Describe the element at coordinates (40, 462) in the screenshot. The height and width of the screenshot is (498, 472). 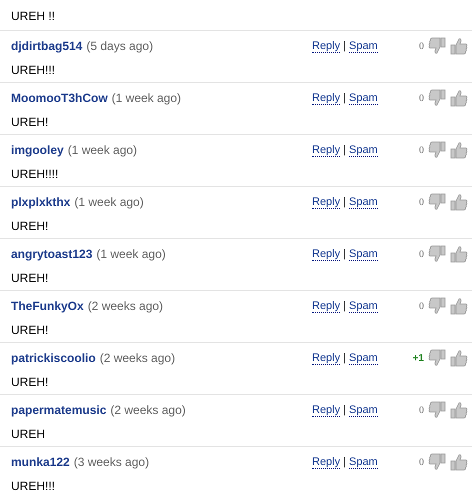
I see `username-link: munka122` at that location.